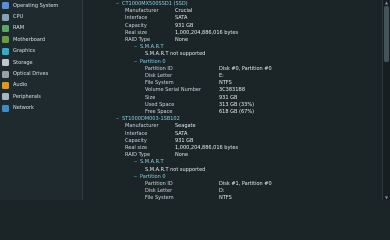  Describe the element at coordinates (253, 126) in the screenshot. I see `property-row: Manufacturer Seagate` at that location.